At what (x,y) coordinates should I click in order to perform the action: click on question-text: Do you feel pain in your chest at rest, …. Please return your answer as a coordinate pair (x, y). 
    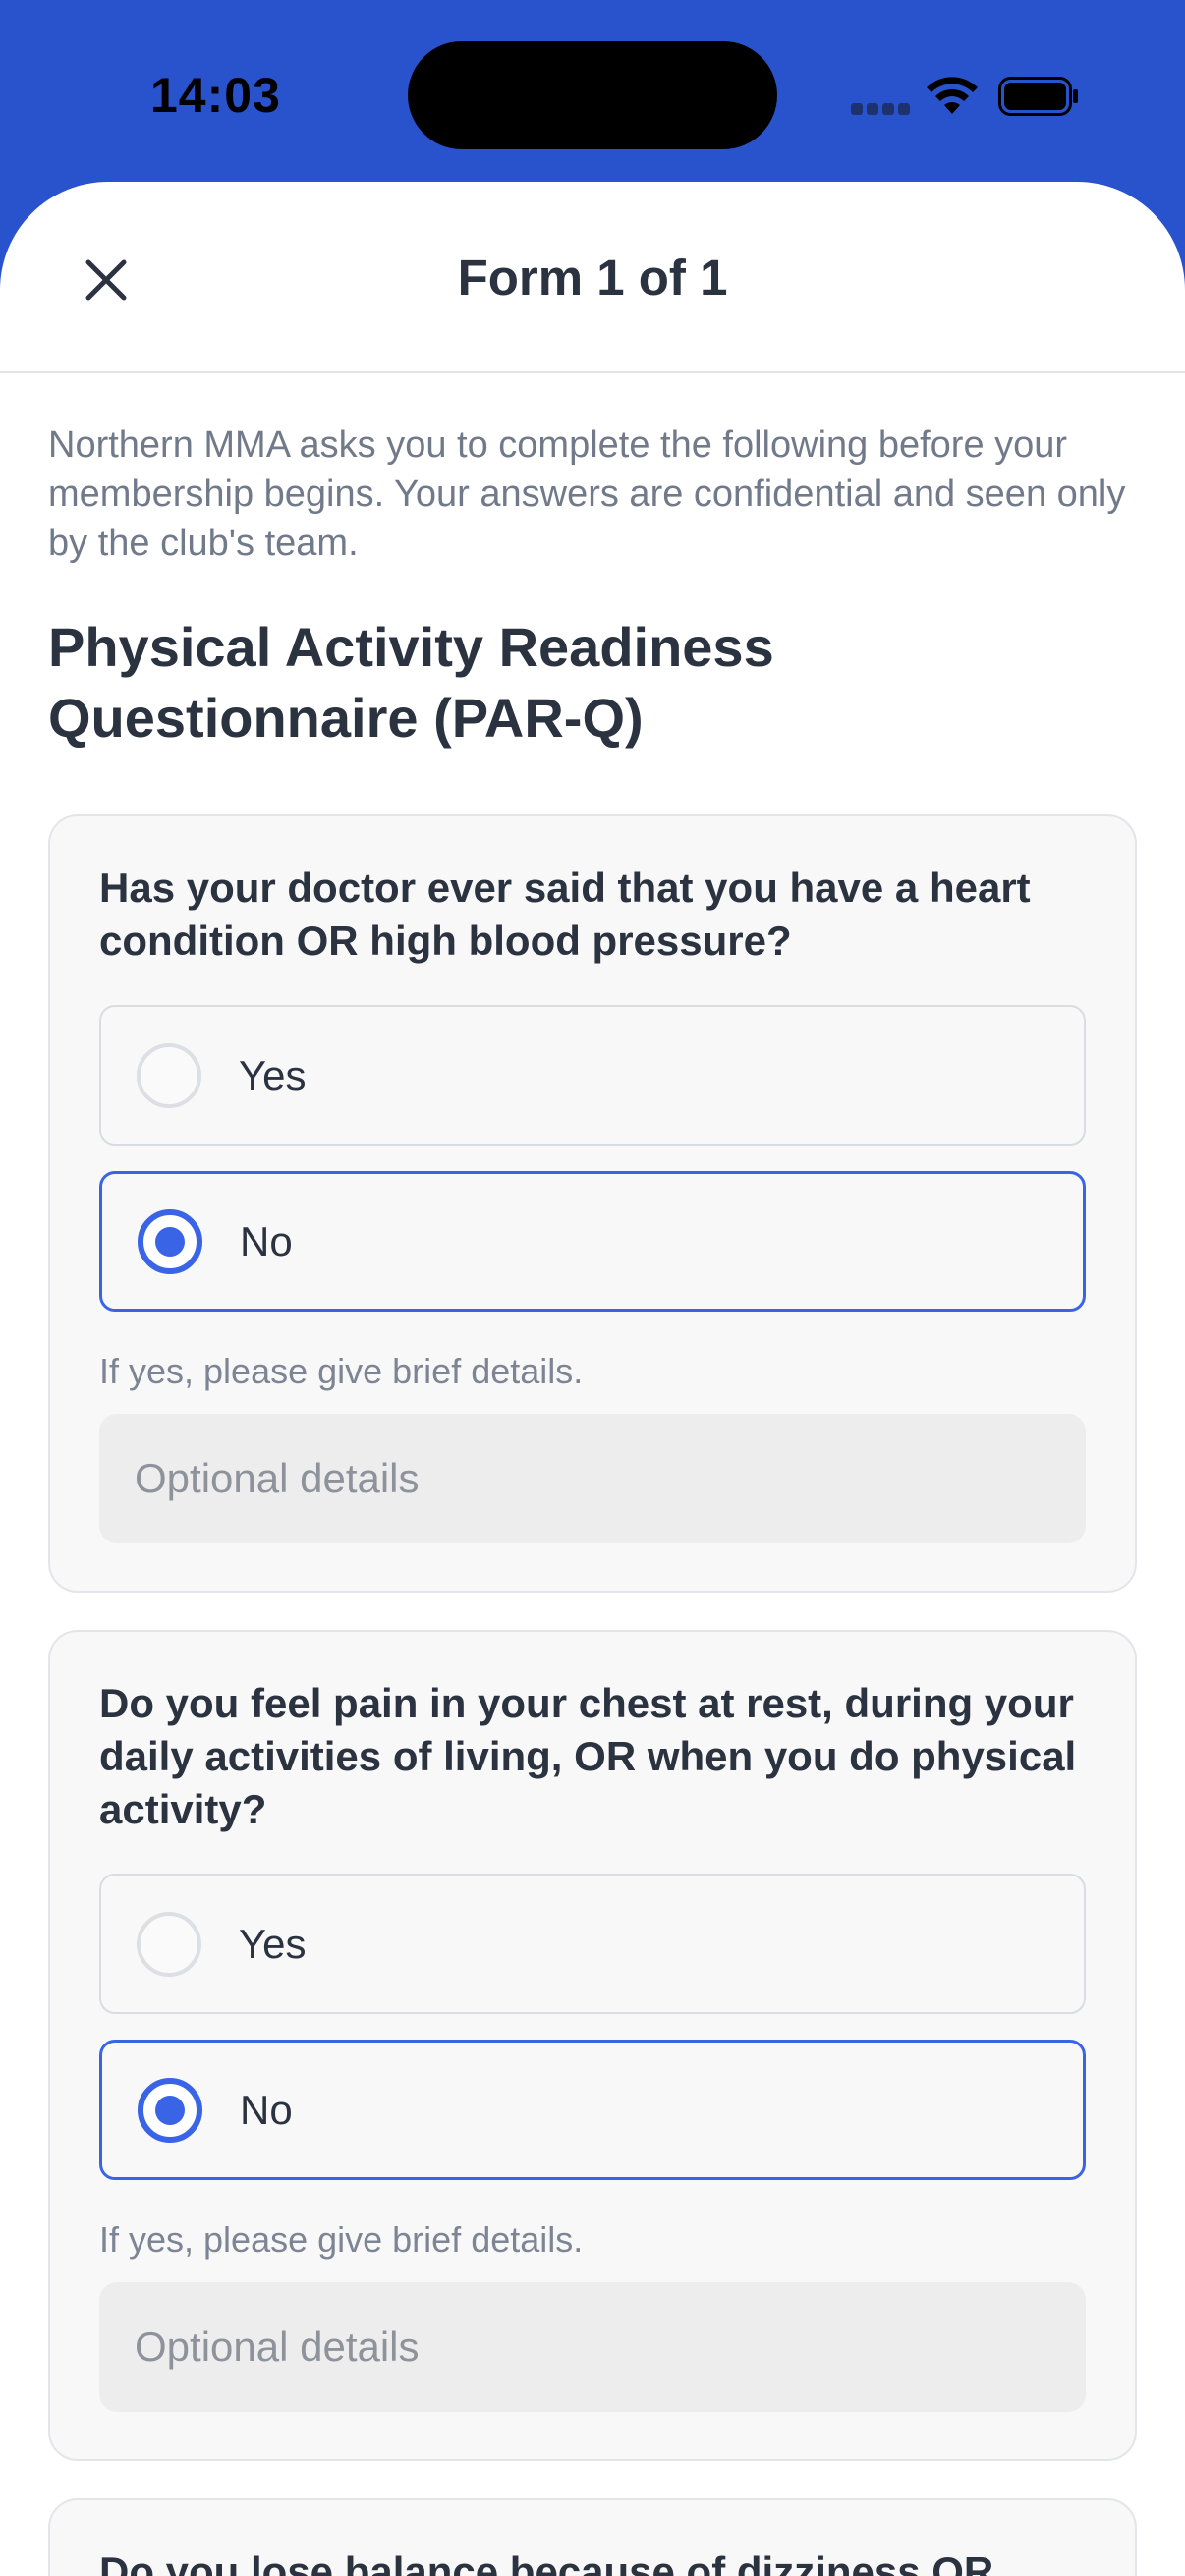
    Looking at the image, I should click on (588, 1756).